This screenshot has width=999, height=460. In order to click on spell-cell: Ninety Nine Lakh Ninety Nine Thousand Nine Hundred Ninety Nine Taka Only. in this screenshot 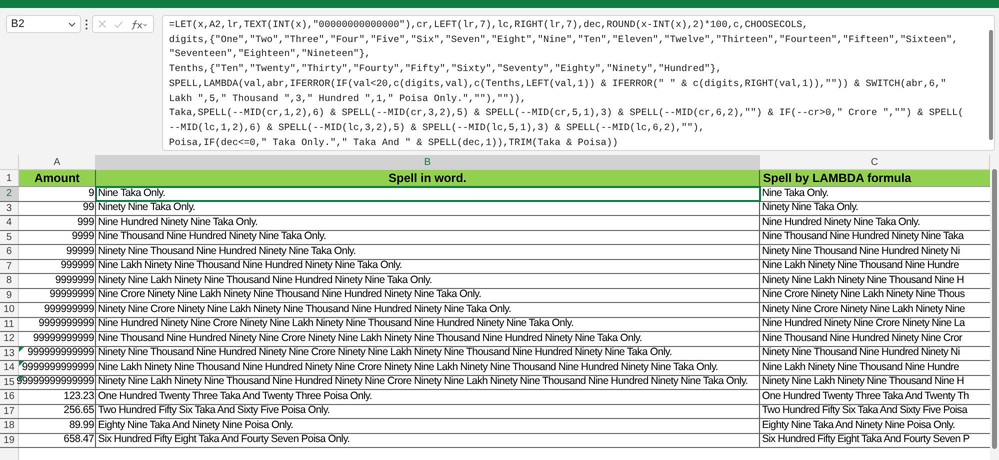, I will do `click(428, 281)`.